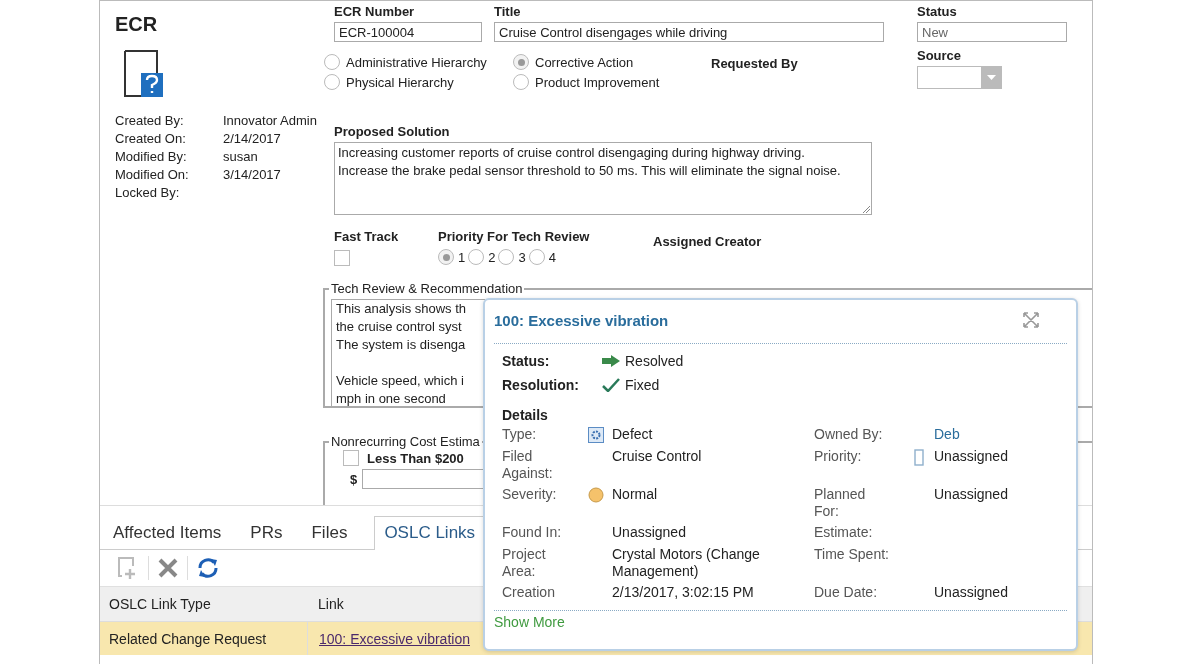  What do you see at coordinates (940, 55) in the screenshot?
I see `field-label: Source` at bounding box center [940, 55].